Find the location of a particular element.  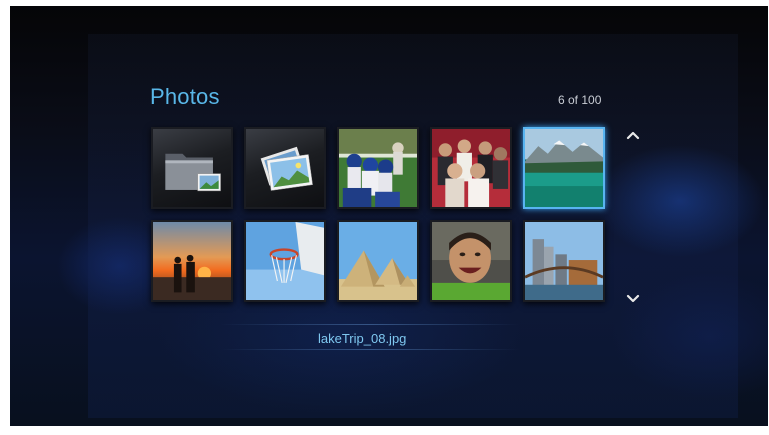

photo-mountain-lake is located at coordinates (564, 168).